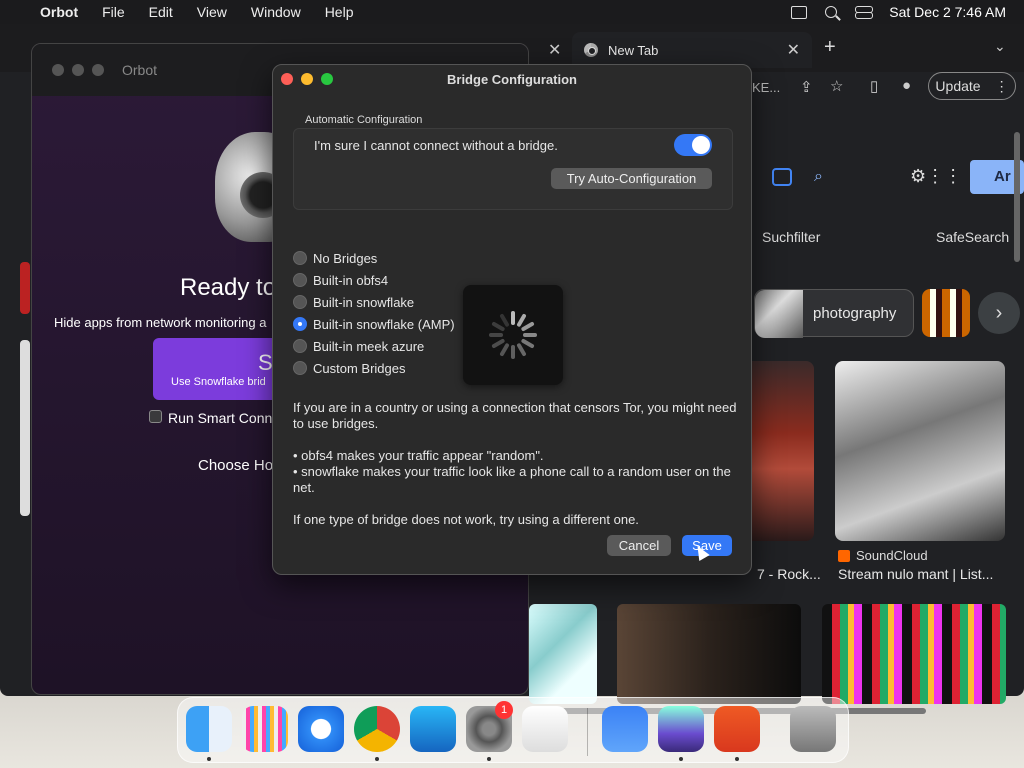  What do you see at coordinates (433, 729) in the screenshot?
I see `app-store-icon` at bounding box center [433, 729].